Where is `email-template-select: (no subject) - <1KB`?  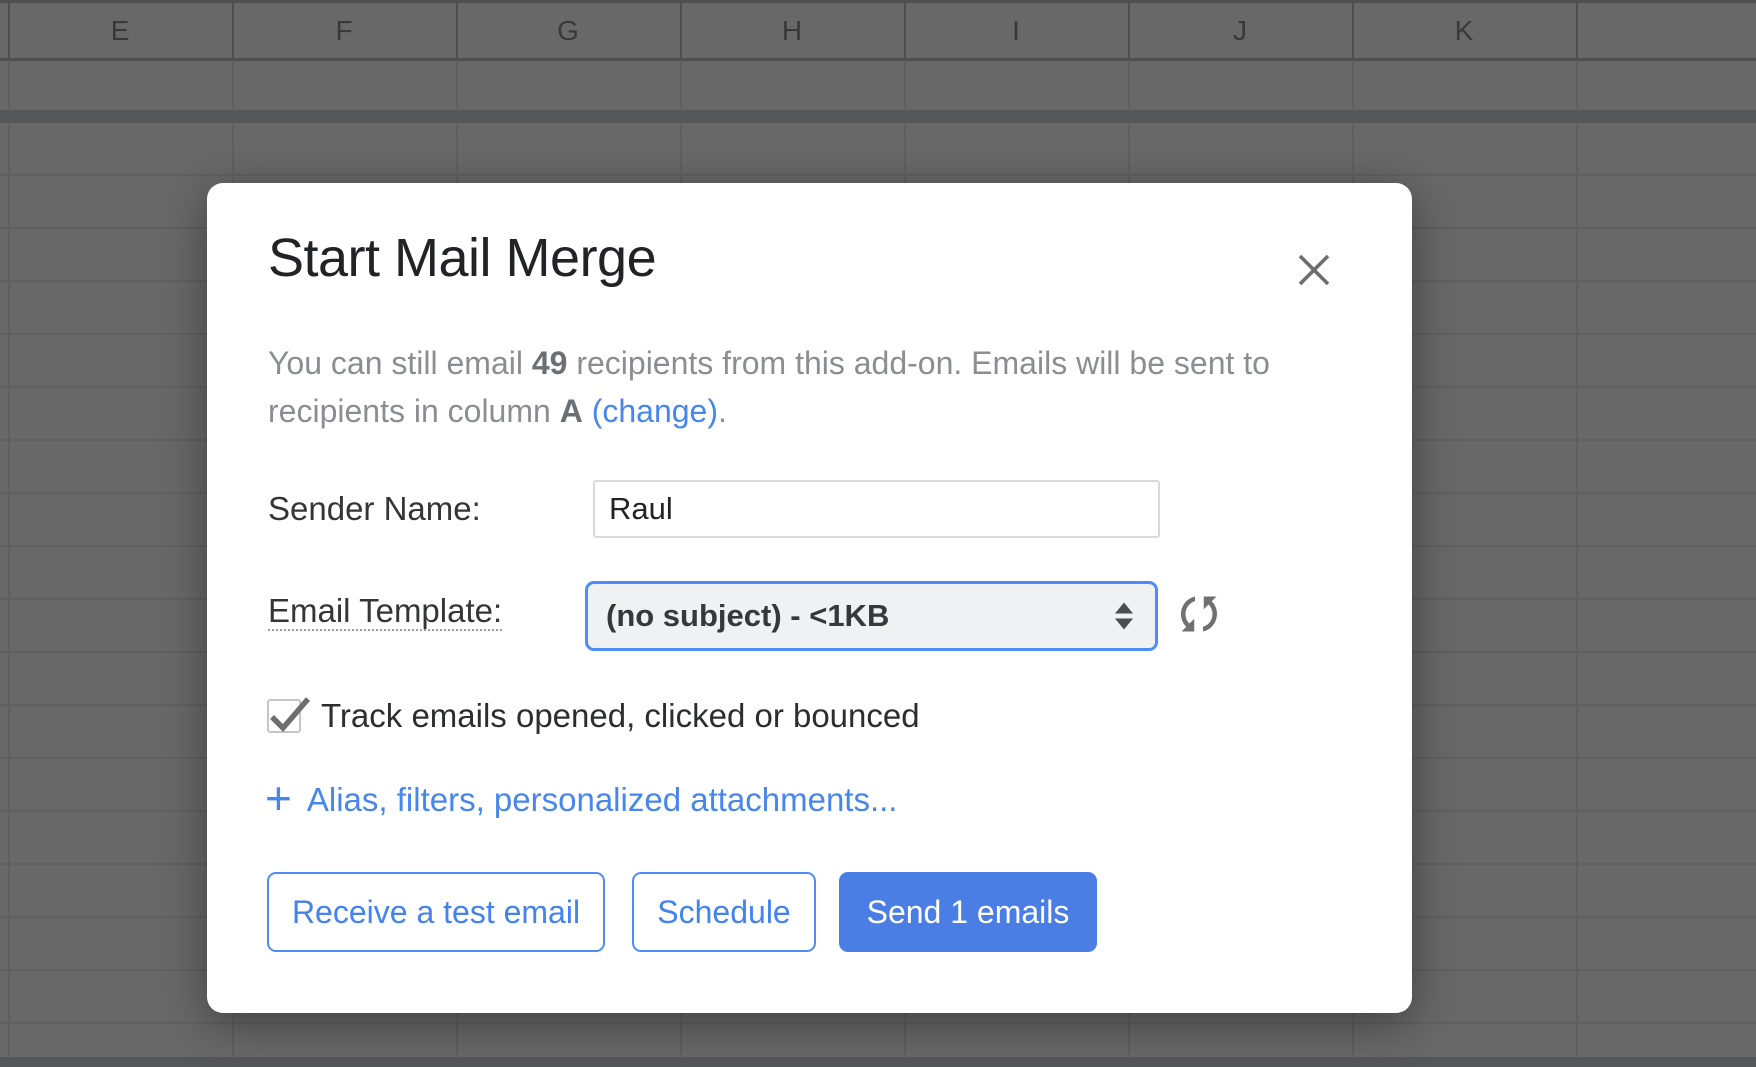
email-template-select: (no subject) - <1KB is located at coordinates (871, 616).